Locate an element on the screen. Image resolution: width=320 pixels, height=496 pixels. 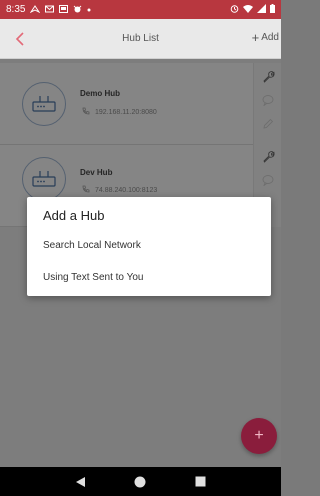
recents-square-icon is located at coordinates (200, 481).